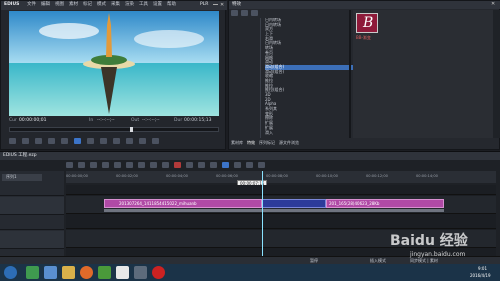 The height and width of the screenshot is (281, 500). I want to click on effect-thumbnail: B, so click(367, 23).